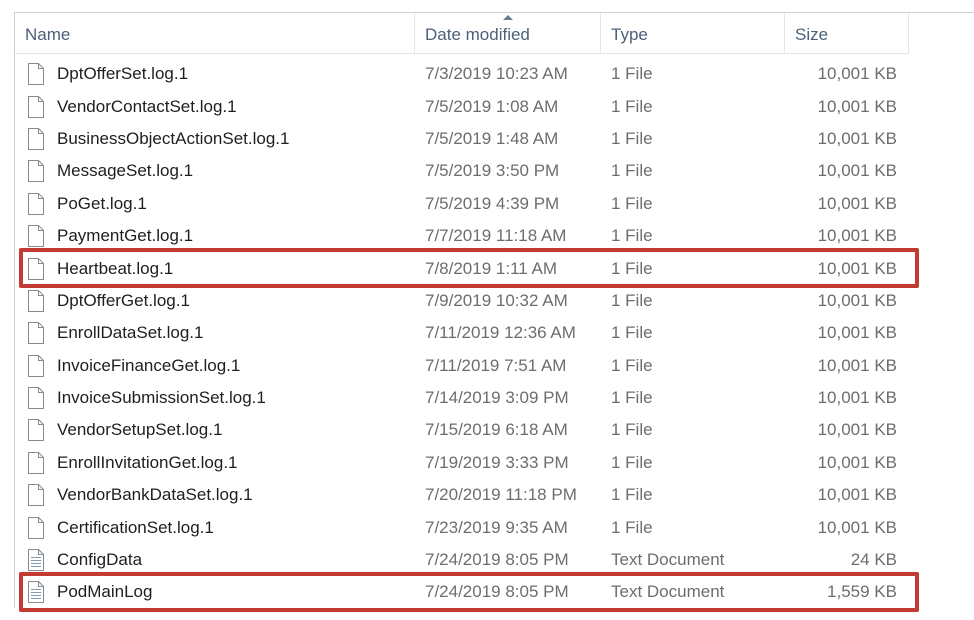 The width and height of the screenshot is (974, 620). I want to click on file-name-cell: DptOfferGet.log.1, so click(215, 301).